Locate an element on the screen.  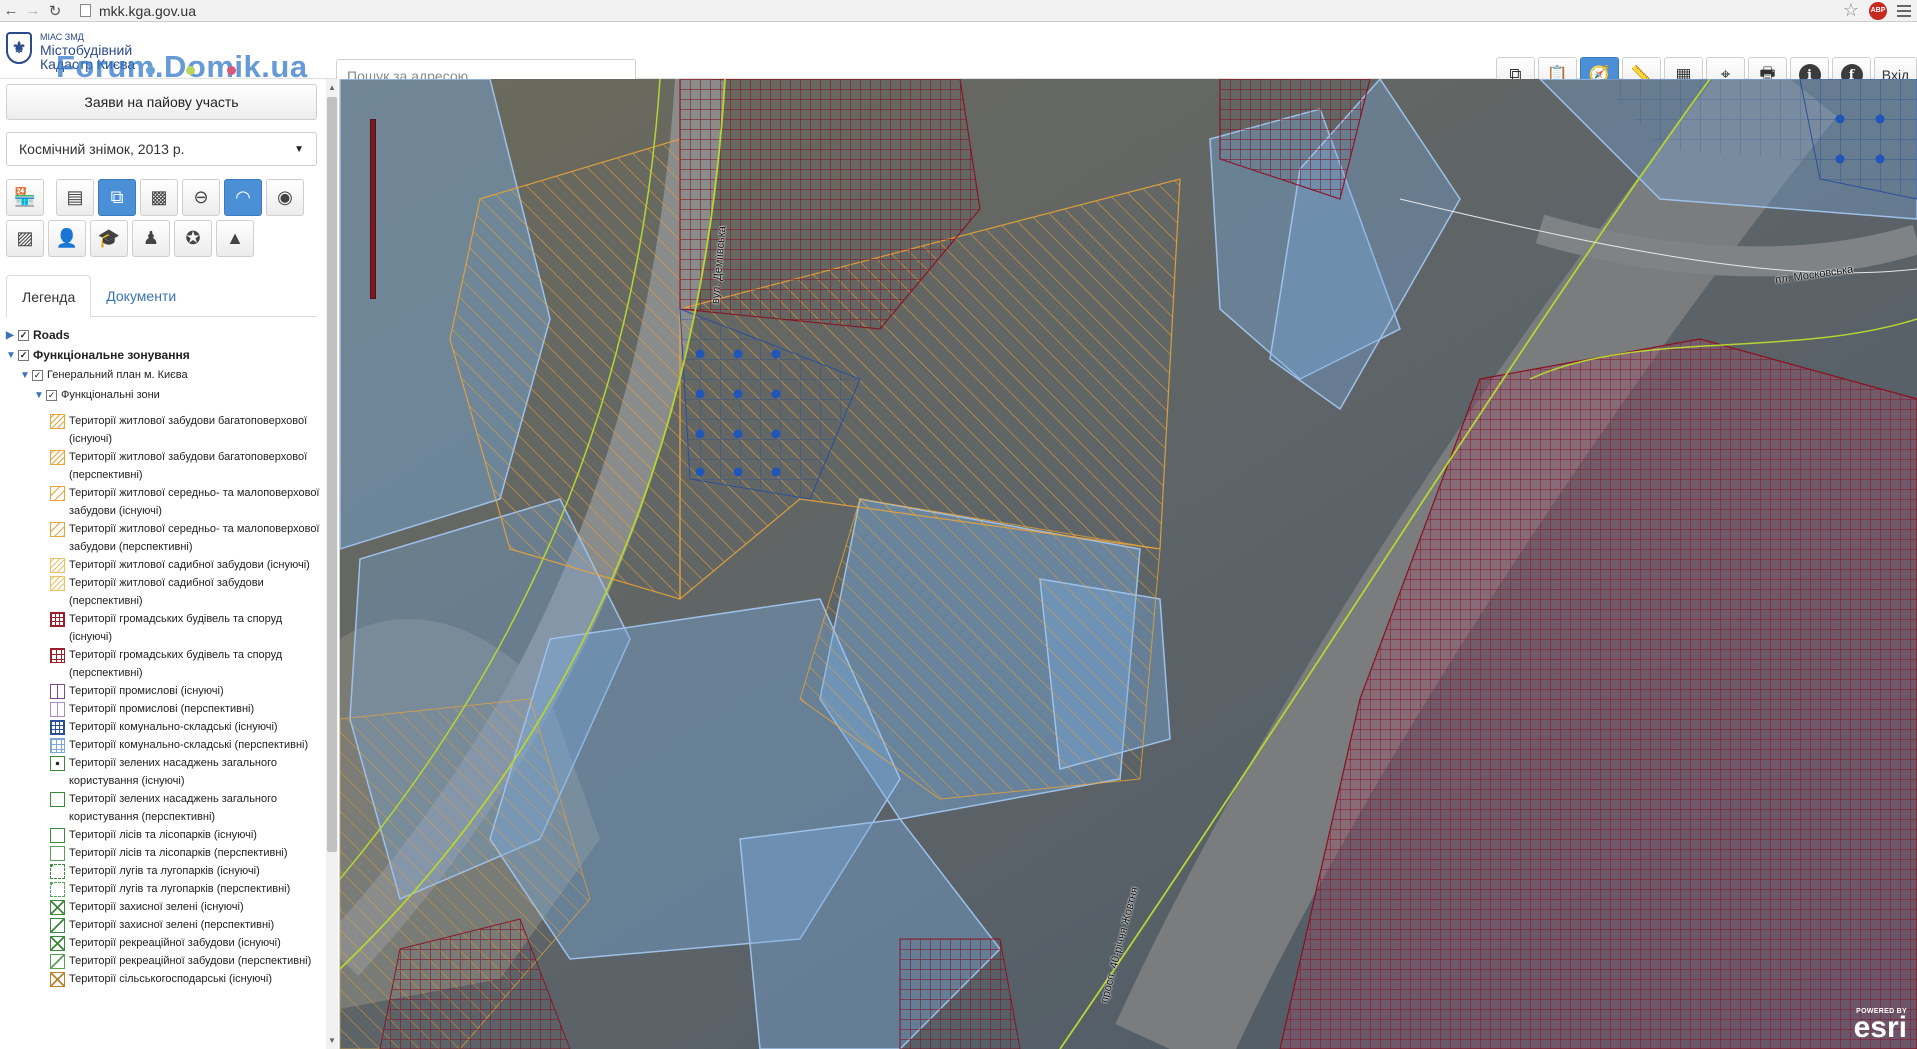
document-plan-layer-button: ▤ is located at coordinates (75, 197).